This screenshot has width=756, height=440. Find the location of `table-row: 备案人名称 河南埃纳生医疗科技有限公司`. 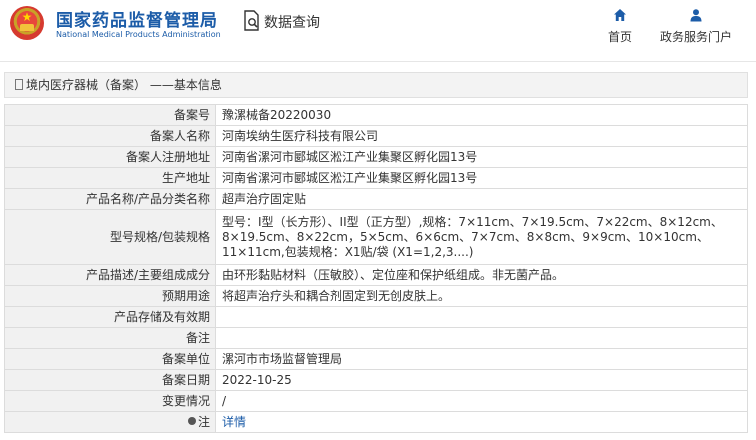

table-row: 备案人名称 河南埃纳生医疗科技有限公司 is located at coordinates (376, 136).